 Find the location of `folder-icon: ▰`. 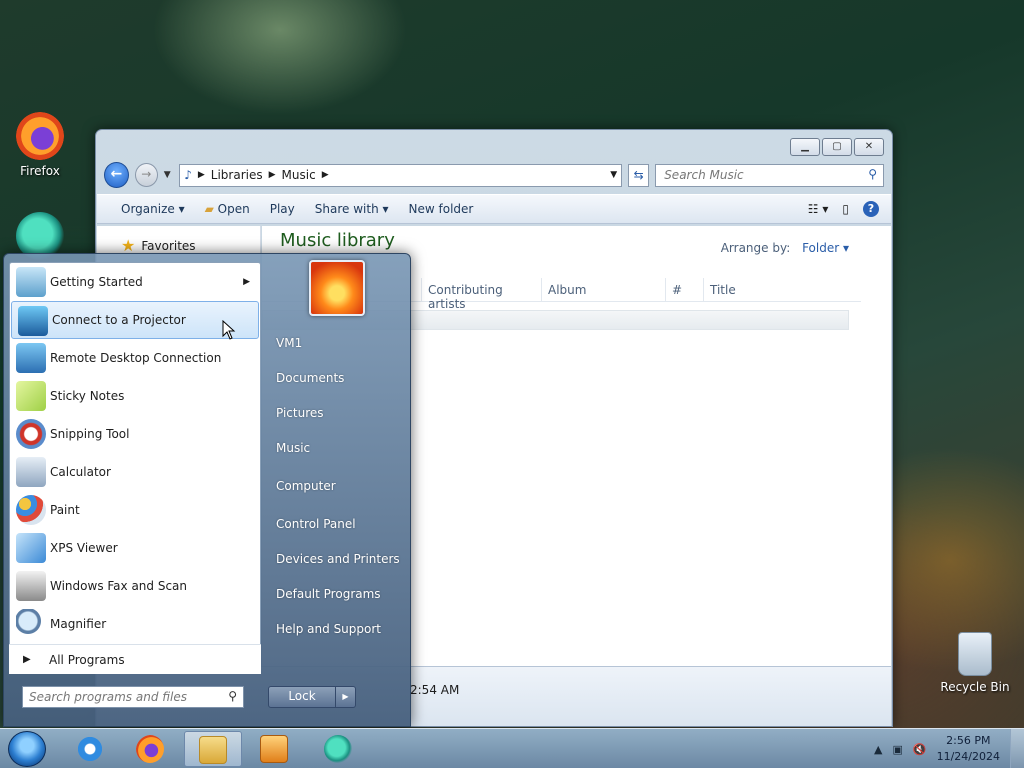

folder-icon: ▰ is located at coordinates (209, 209).